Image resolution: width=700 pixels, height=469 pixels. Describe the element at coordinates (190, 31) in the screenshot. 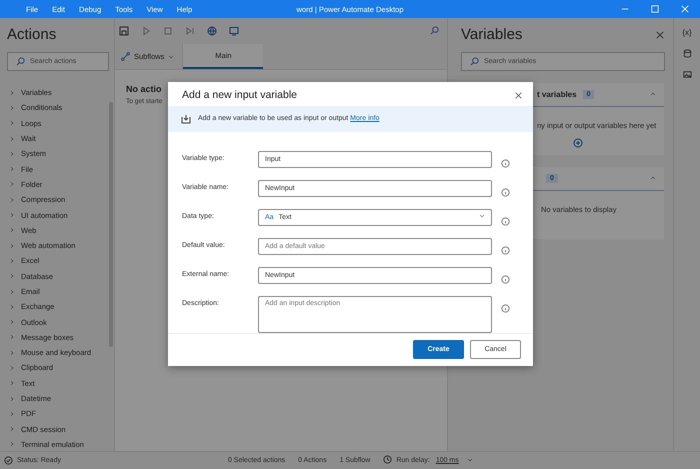

I see `step-icon` at that location.